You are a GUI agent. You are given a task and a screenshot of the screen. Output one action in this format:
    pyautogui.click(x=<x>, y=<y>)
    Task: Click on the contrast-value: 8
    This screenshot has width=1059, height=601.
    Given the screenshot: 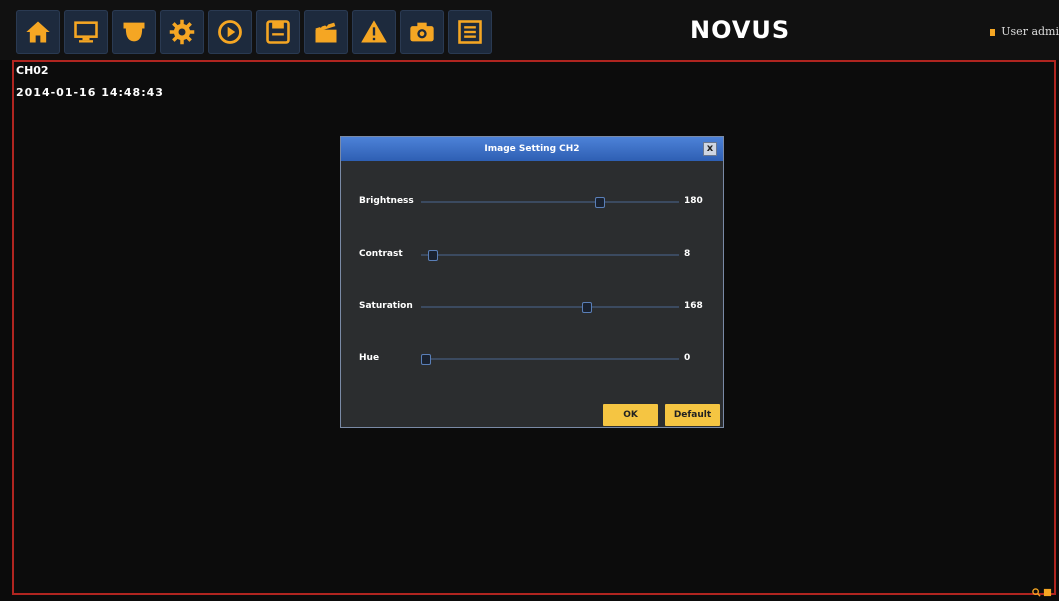 What is the action you would take?
    pyautogui.click(x=687, y=254)
    